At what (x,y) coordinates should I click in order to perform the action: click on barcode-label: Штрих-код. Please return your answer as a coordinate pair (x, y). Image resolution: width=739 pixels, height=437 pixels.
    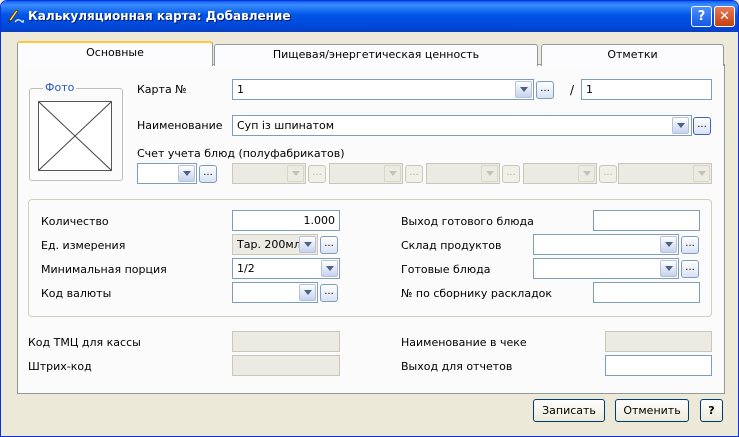
    Looking at the image, I should click on (60, 366).